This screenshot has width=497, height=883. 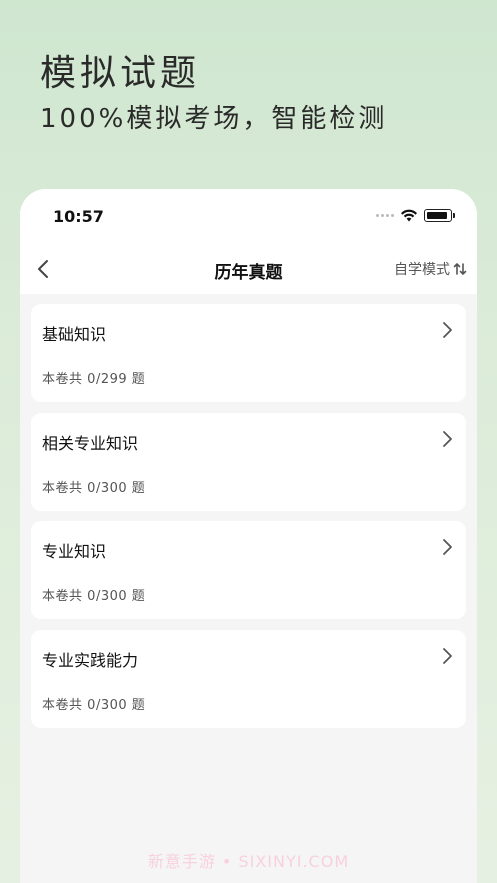 What do you see at coordinates (248, 861) in the screenshot?
I see `watermark: 新意手游 • SIXINYI.COM` at bounding box center [248, 861].